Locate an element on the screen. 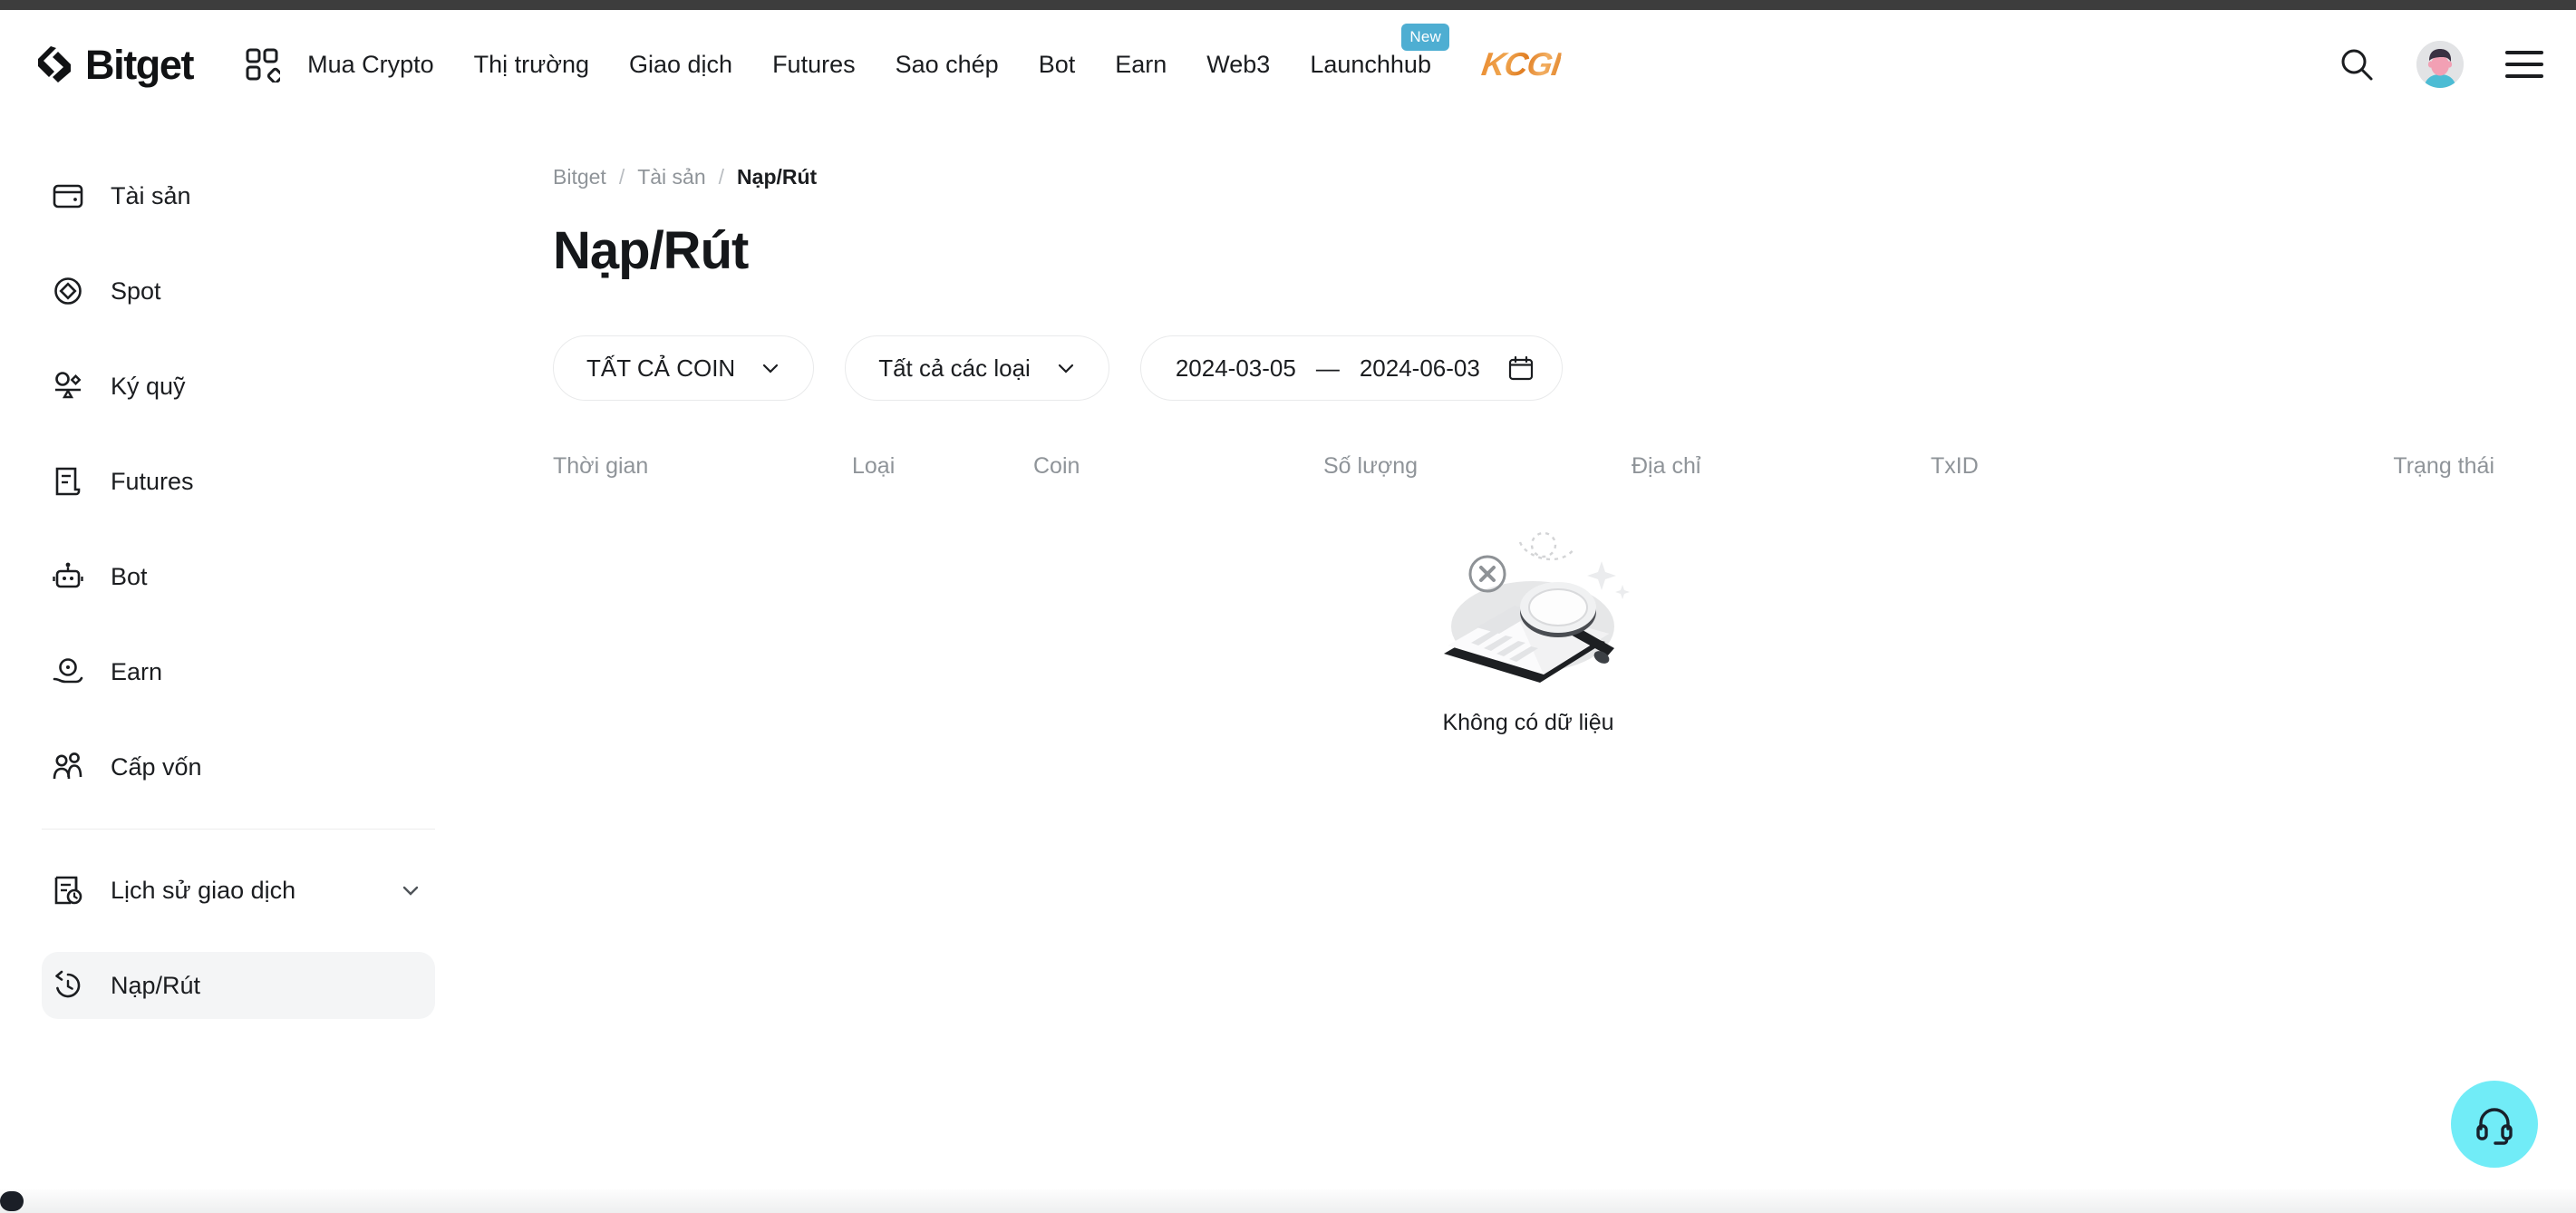 This screenshot has height=1213, width=2576. nav-item-earn: Earn is located at coordinates (1140, 65).